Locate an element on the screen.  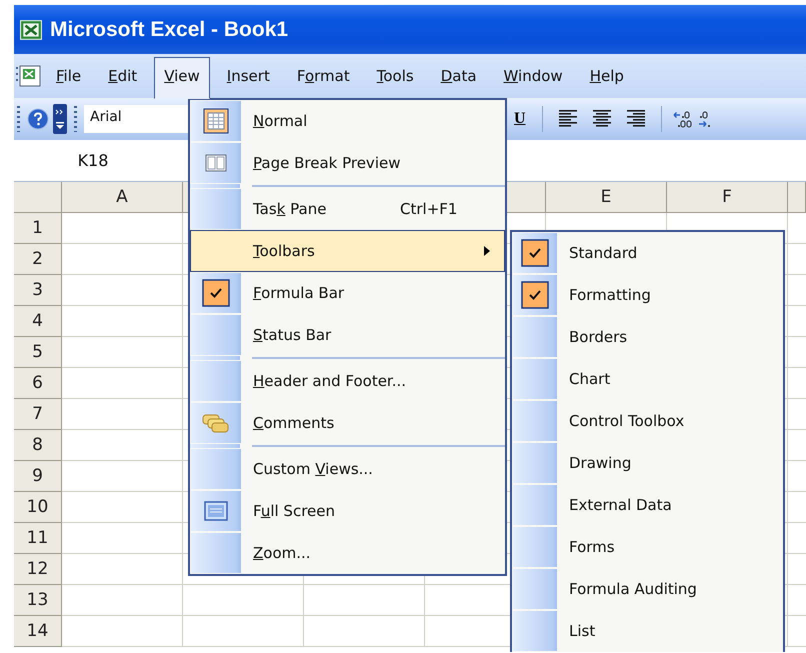
menu-option: Formatting is located at coordinates (647, 295).